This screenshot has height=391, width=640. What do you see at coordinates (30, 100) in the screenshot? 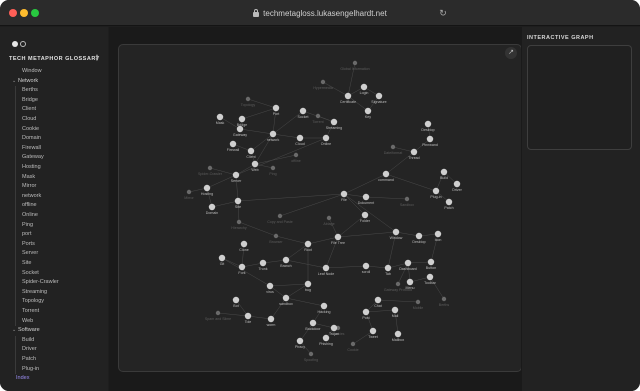
I see `tree-item: Bridge` at bounding box center [30, 100].